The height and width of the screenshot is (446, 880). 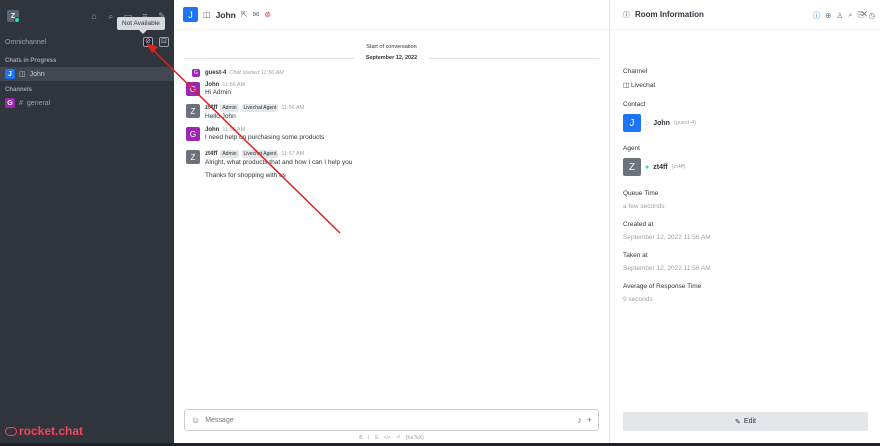 What do you see at coordinates (589, 420) in the screenshot?
I see `plus-icon: +` at bounding box center [589, 420].